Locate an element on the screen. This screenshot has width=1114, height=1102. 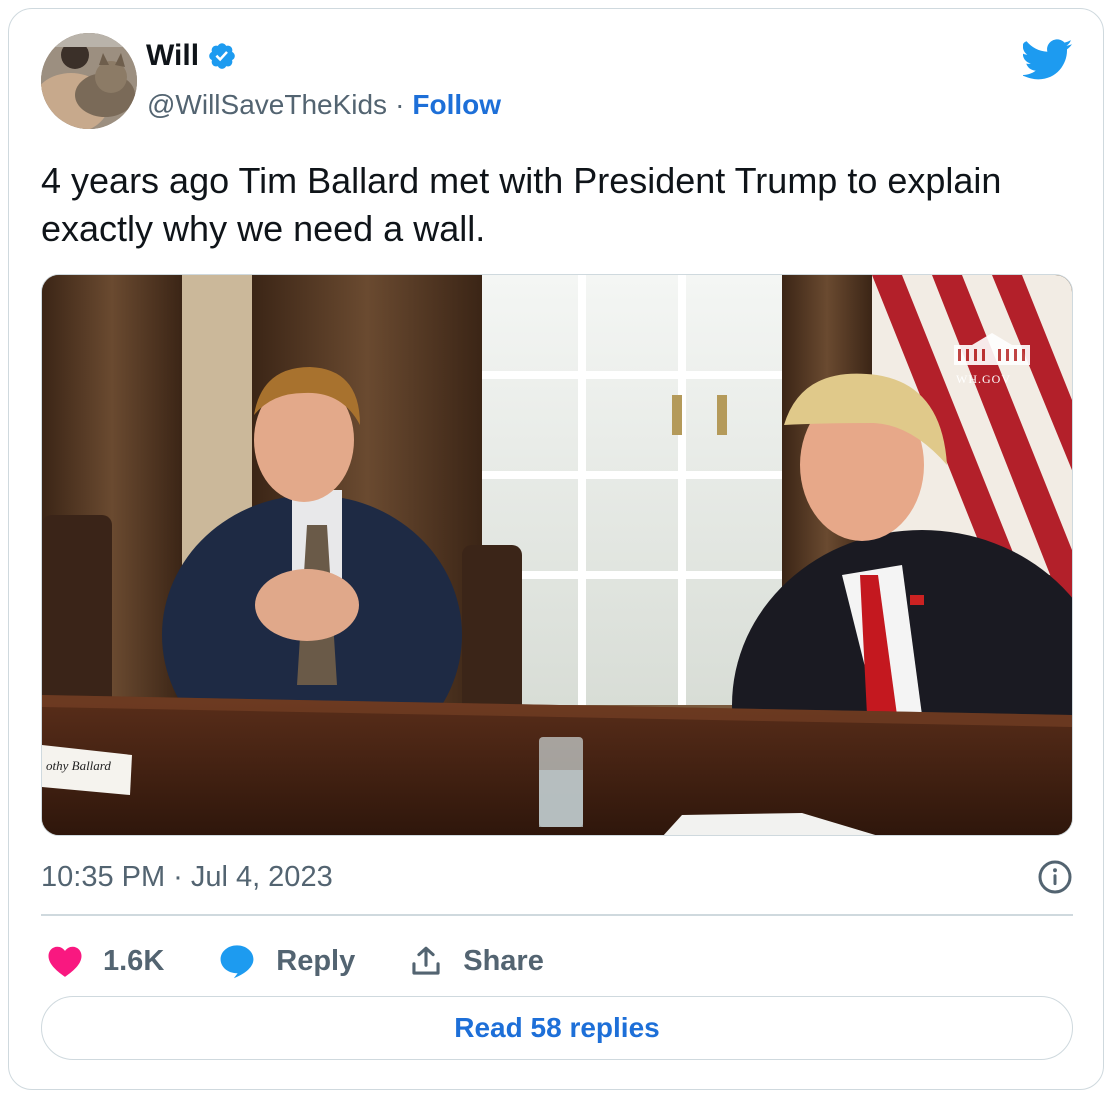
tweet-date: Jul 4, 2023 is located at coordinates (262, 877).